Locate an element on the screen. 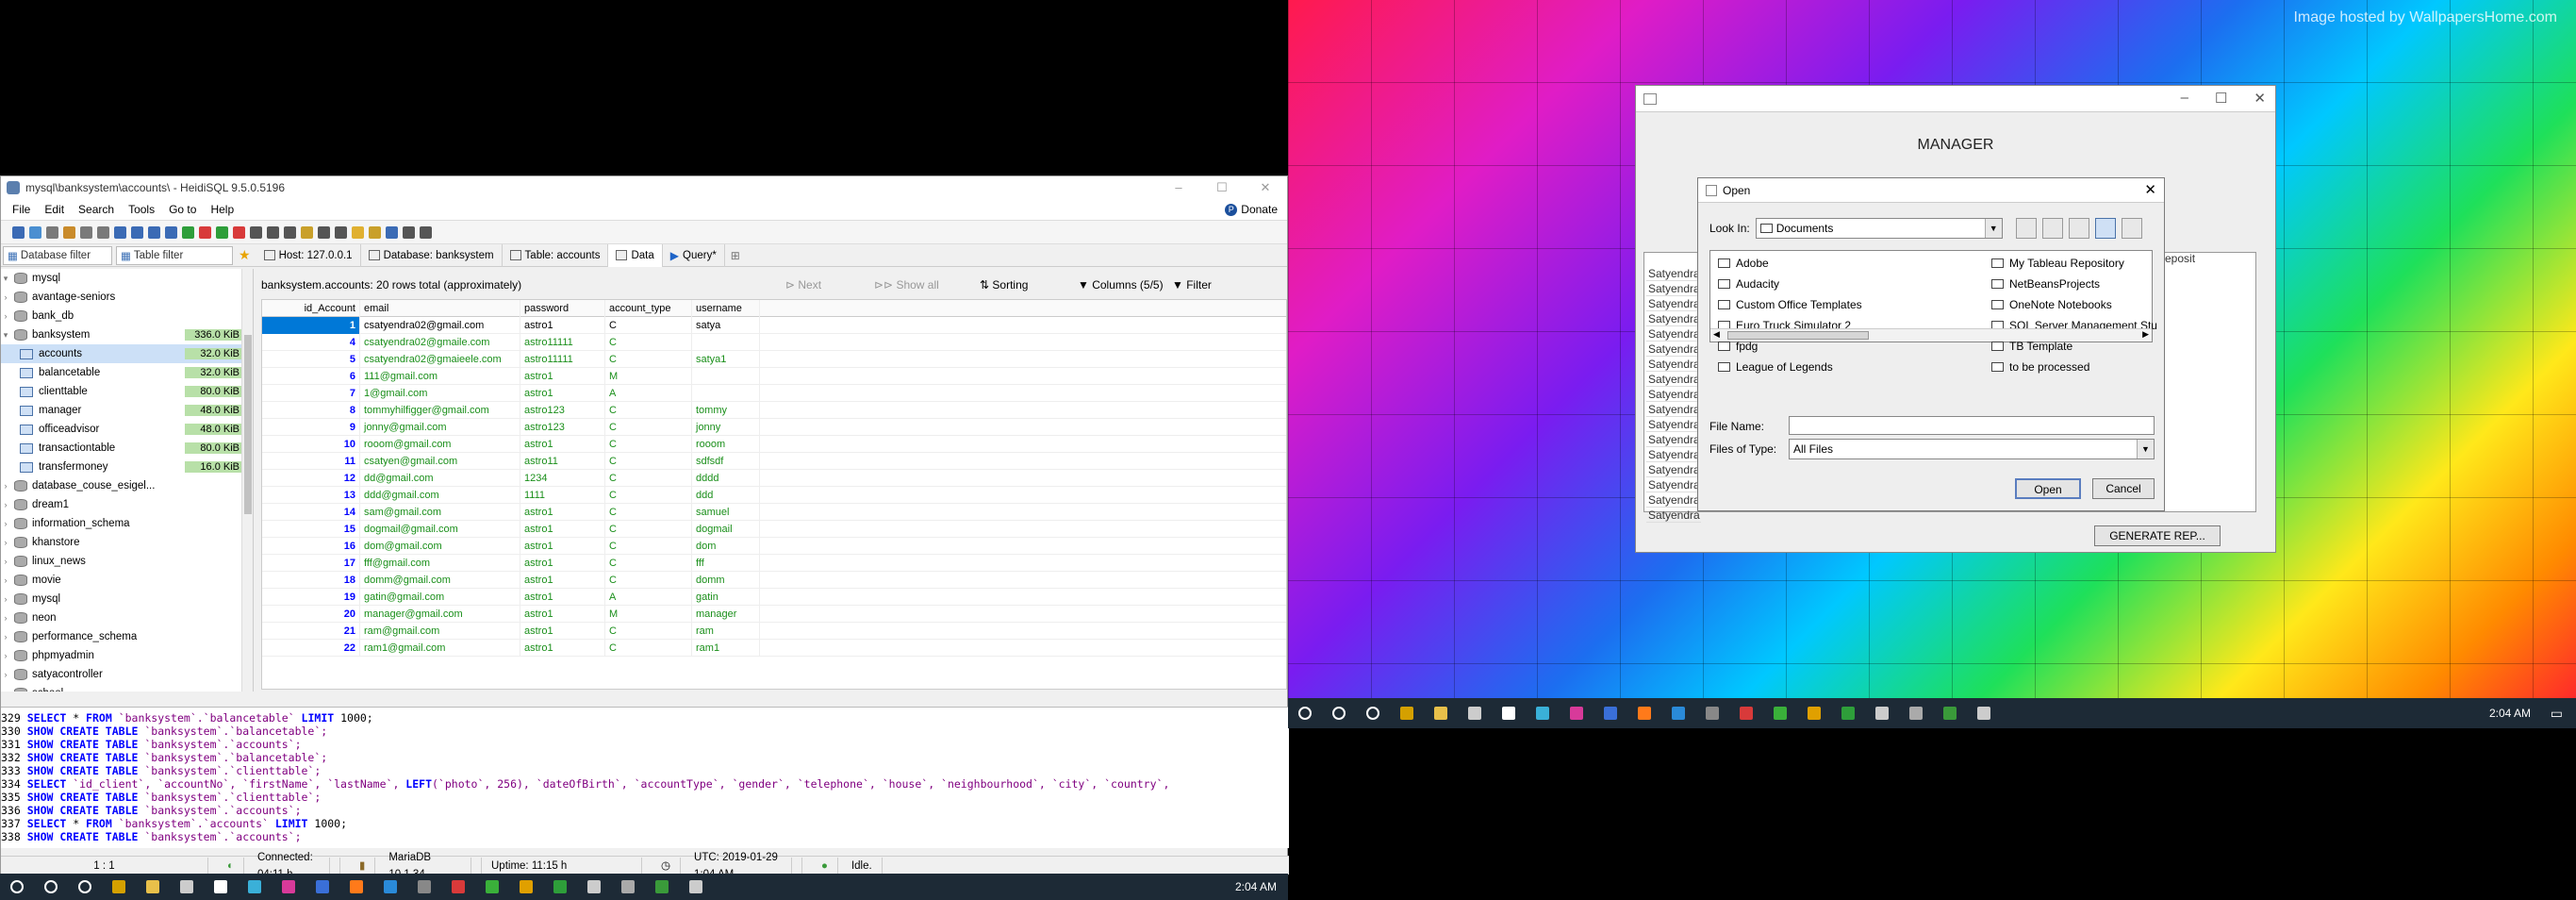 The image size is (2576, 900). store-icon is located at coordinates (1474, 714).